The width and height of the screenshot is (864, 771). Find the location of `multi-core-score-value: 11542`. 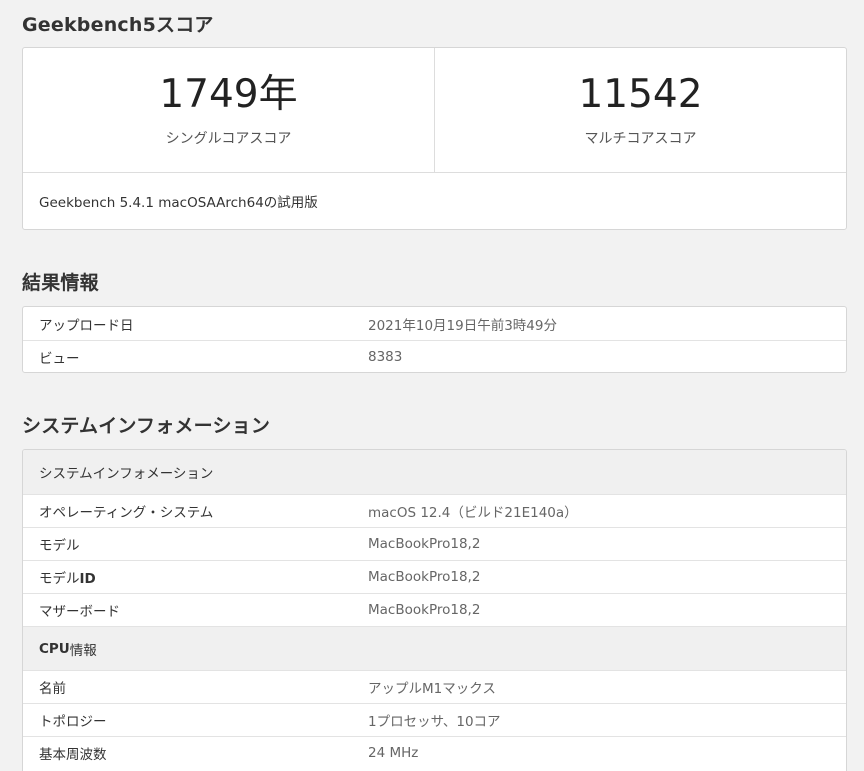

multi-core-score-value: 11542 is located at coordinates (640, 94).